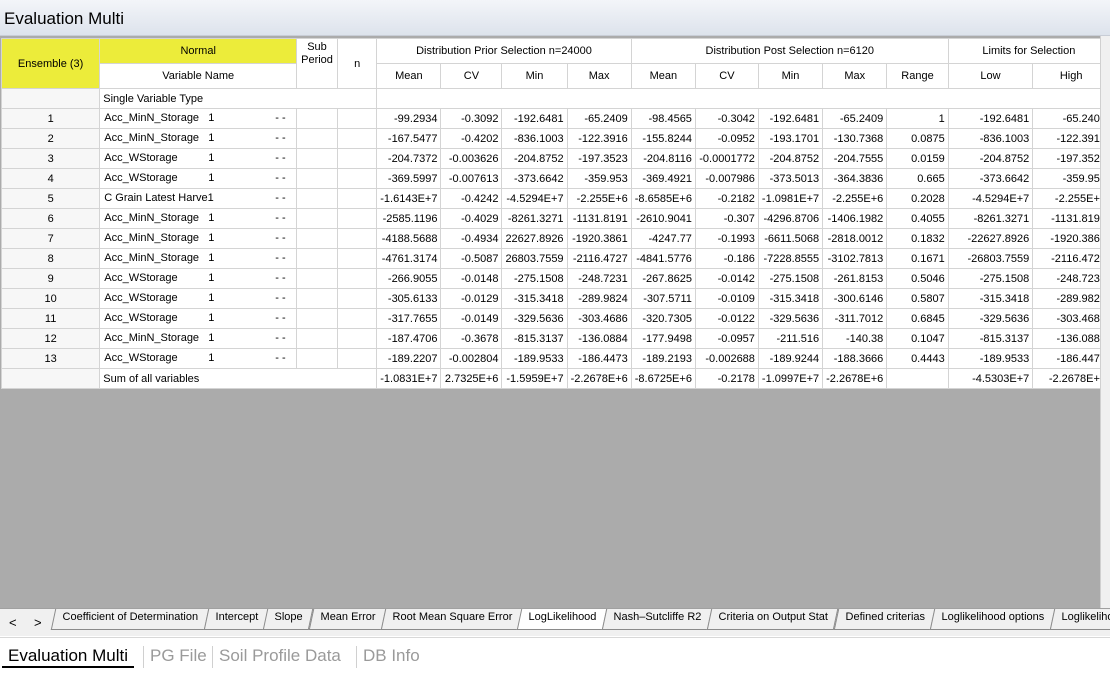 The image size is (1110, 673). What do you see at coordinates (917, 178) in the screenshot?
I see `value-cell: 0.665` at bounding box center [917, 178].